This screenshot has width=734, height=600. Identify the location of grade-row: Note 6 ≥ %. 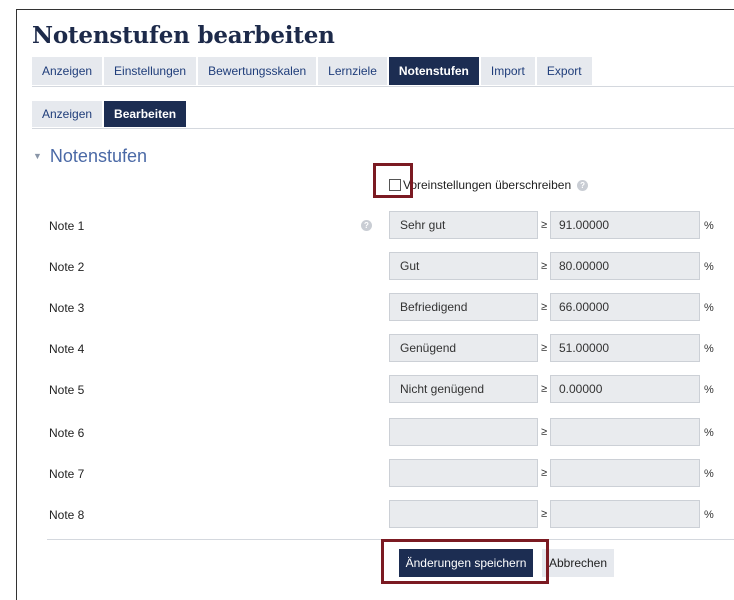
(367, 433).